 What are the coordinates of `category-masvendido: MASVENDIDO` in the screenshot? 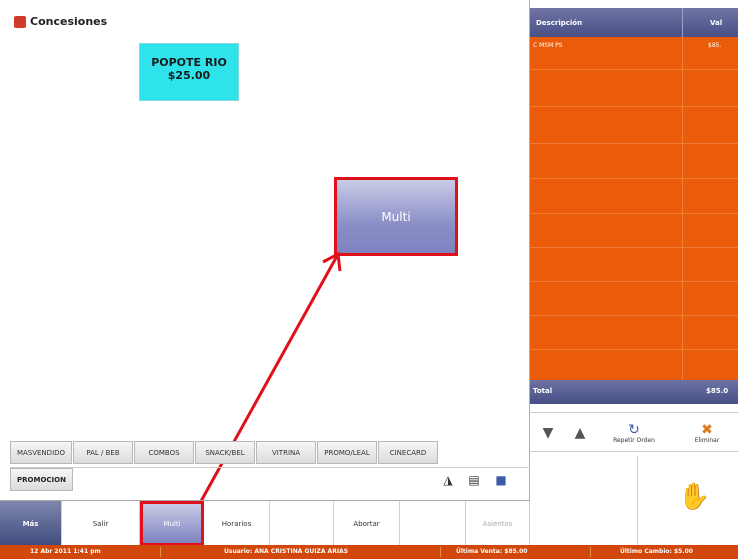 It's located at (41, 452).